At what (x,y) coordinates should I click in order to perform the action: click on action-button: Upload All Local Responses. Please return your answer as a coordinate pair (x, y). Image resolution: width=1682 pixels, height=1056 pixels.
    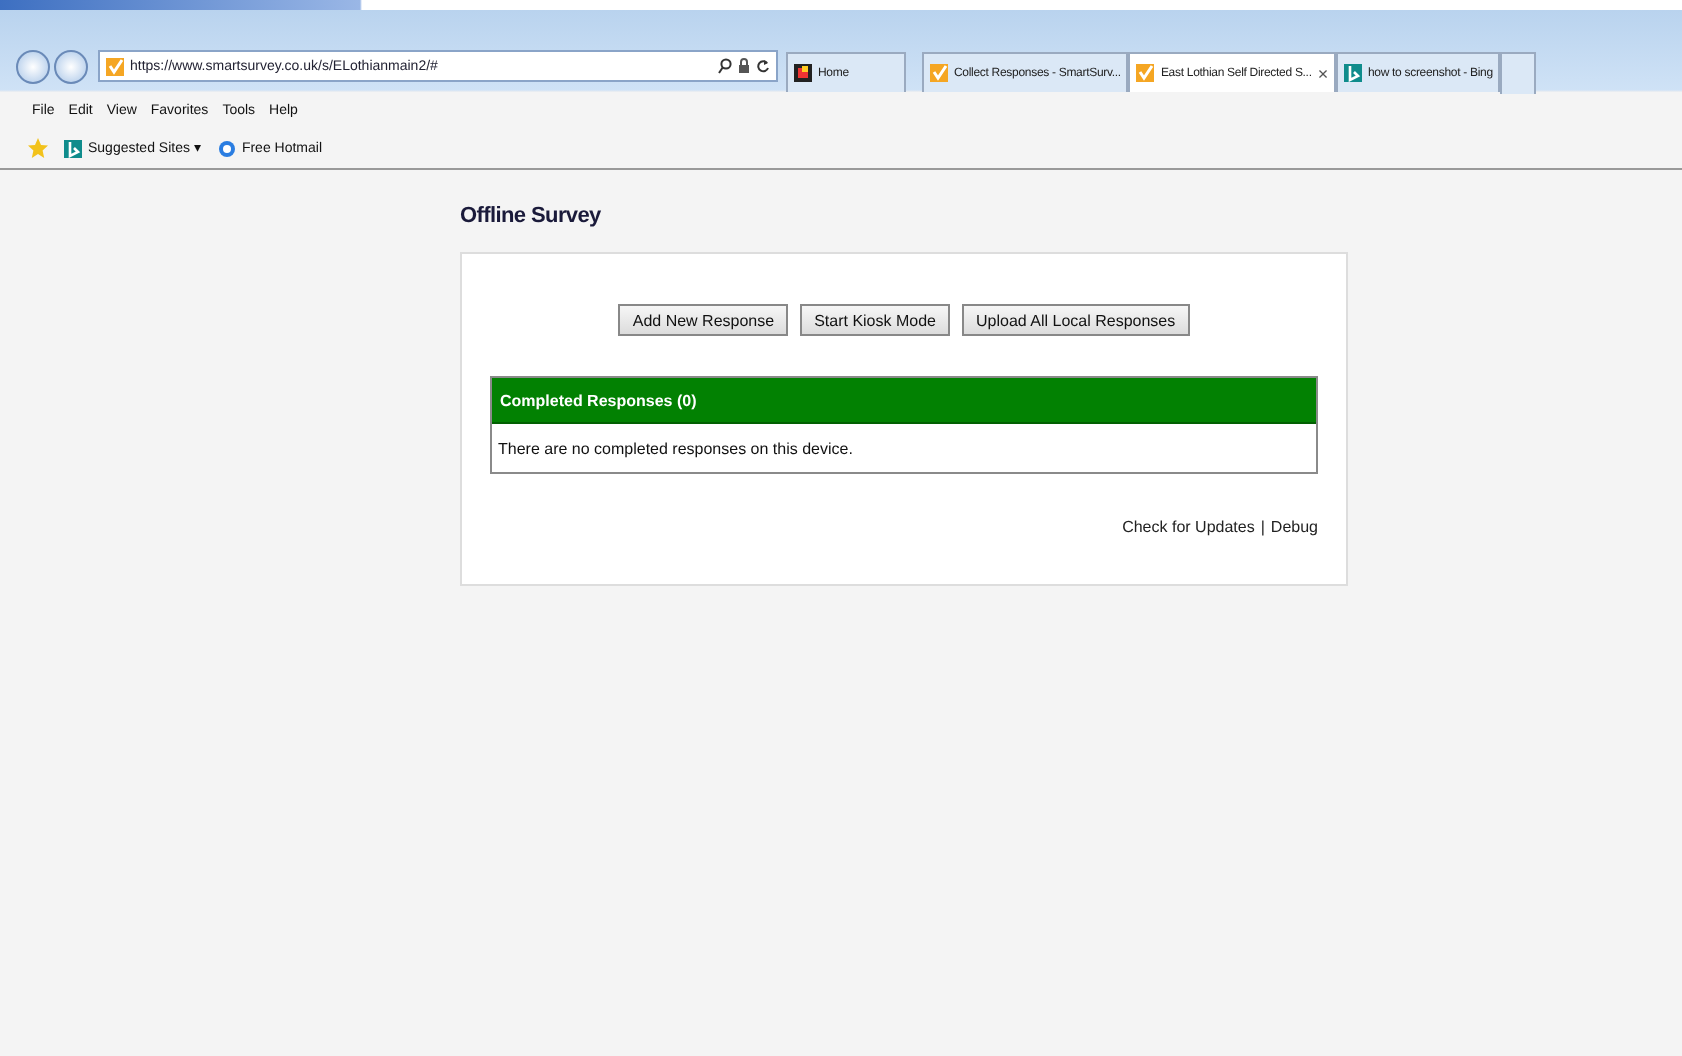
    Looking at the image, I should click on (1076, 320).